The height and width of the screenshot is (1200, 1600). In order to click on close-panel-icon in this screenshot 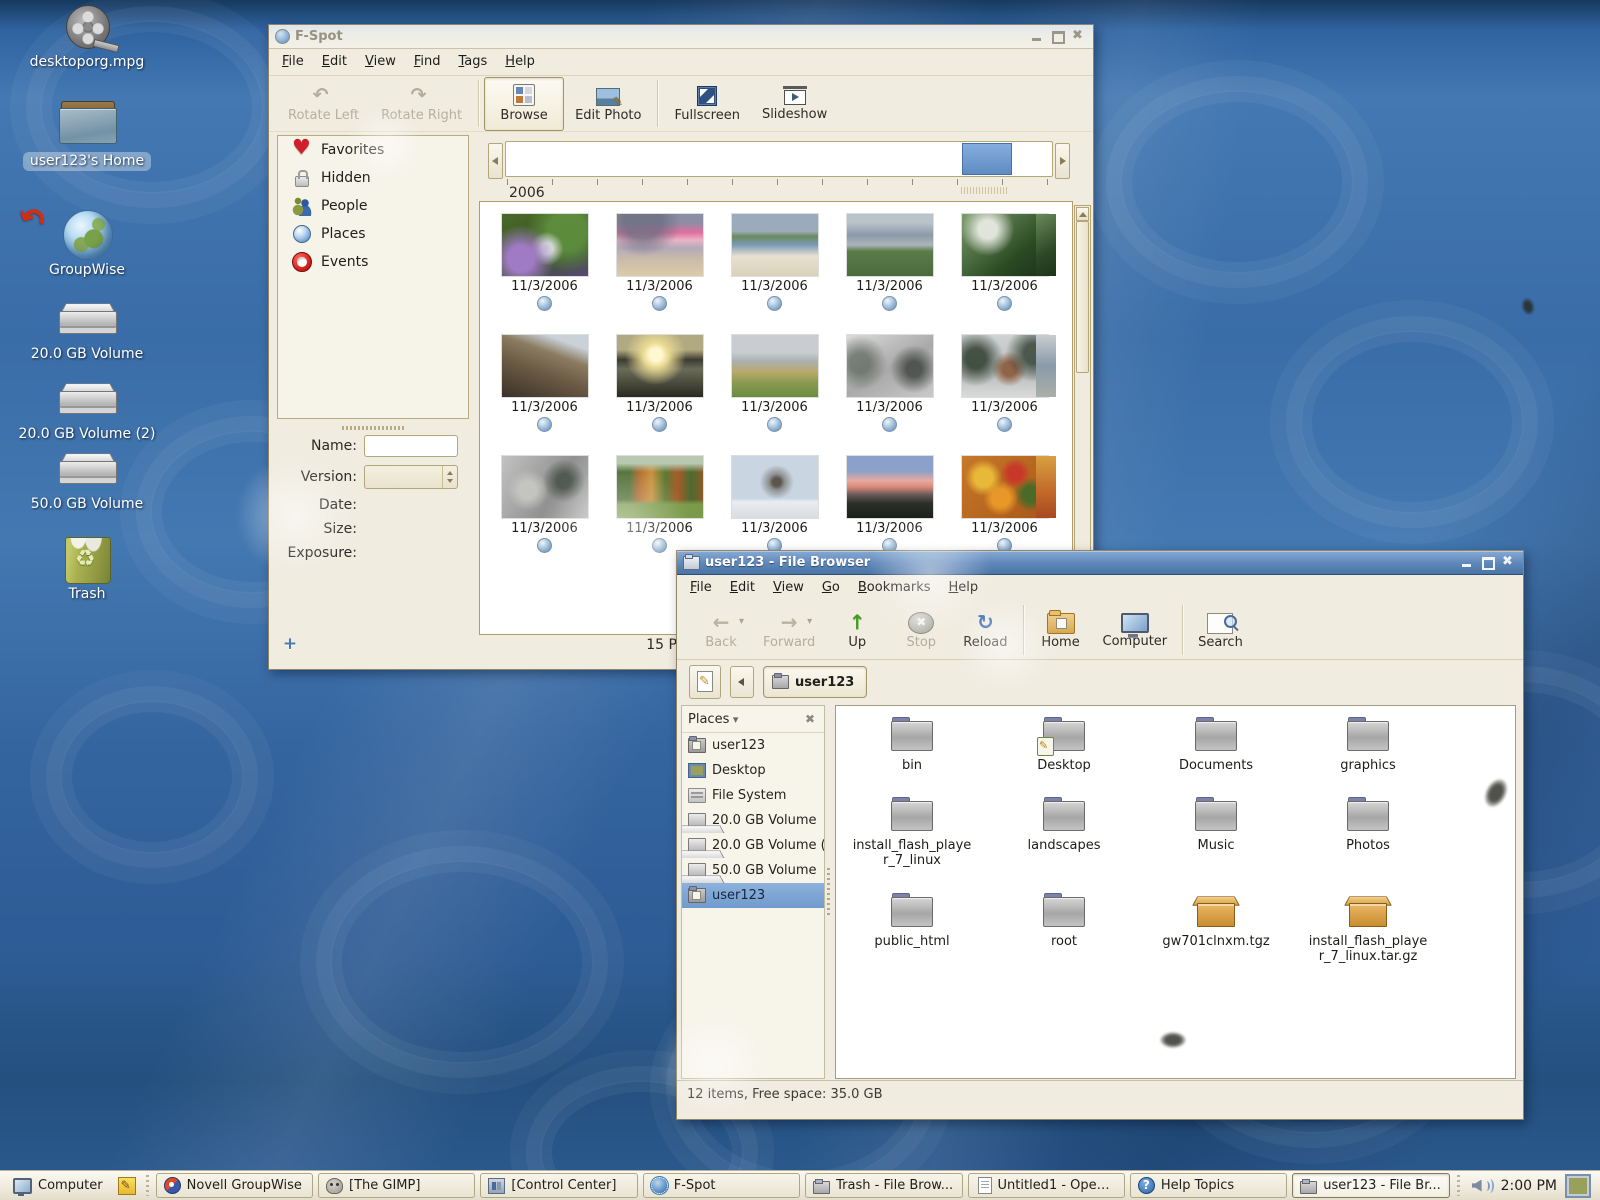, I will do `click(810, 719)`.